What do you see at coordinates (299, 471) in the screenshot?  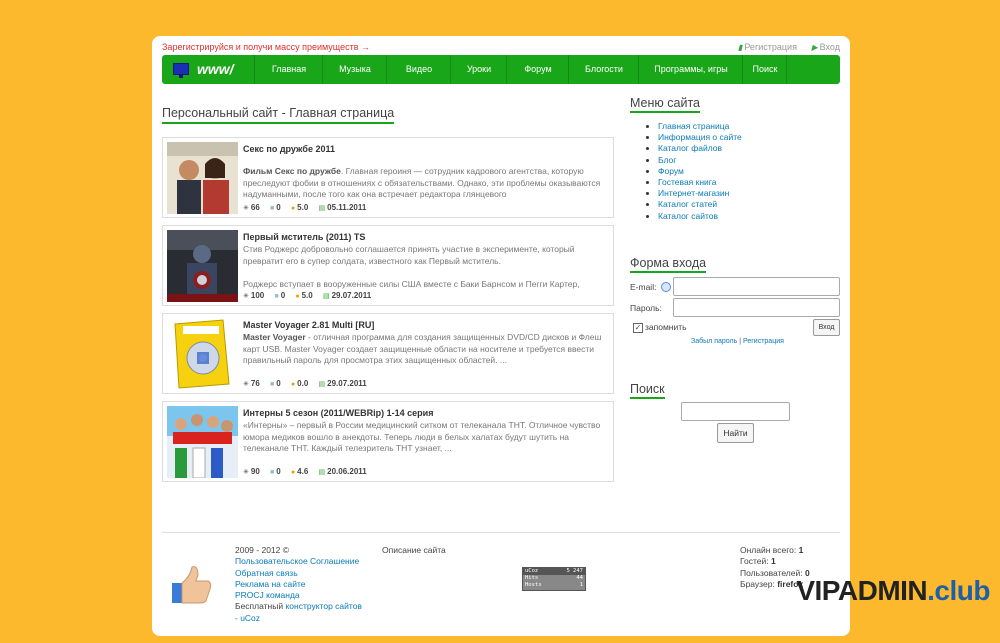 I see `rating-stat: ● 4.6` at bounding box center [299, 471].